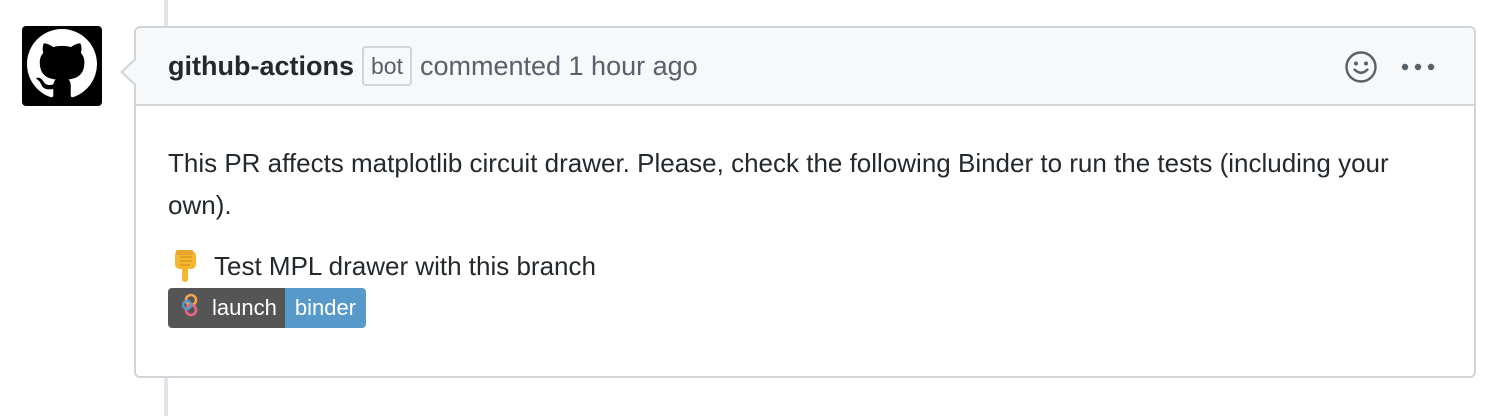 The image size is (1488, 416). I want to click on badge-left: launch, so click(226, 308).